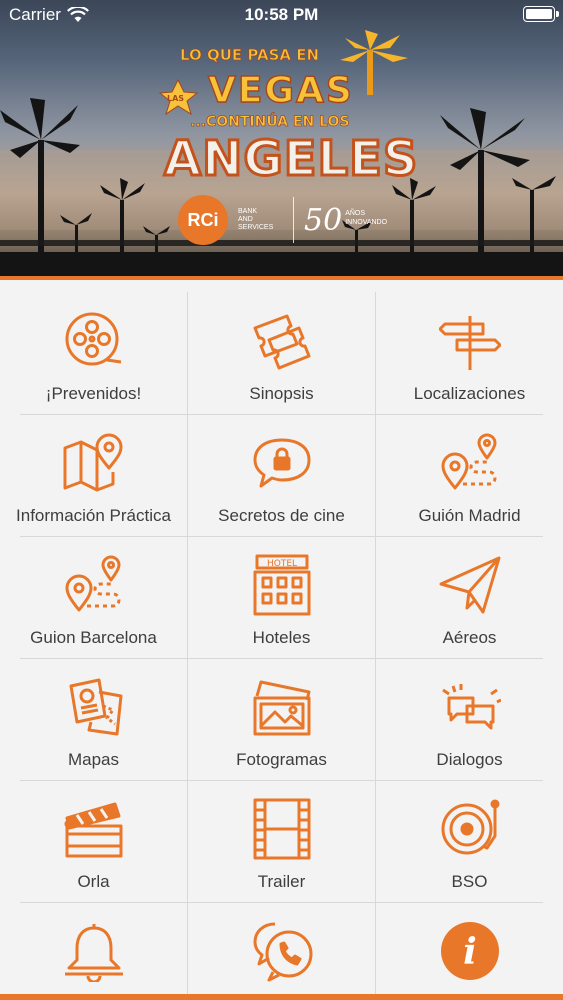 Image resolution: width=563 pixels, height=1000 pixels. I want to click on menu-item-label: Trailer, so click(281, 881).